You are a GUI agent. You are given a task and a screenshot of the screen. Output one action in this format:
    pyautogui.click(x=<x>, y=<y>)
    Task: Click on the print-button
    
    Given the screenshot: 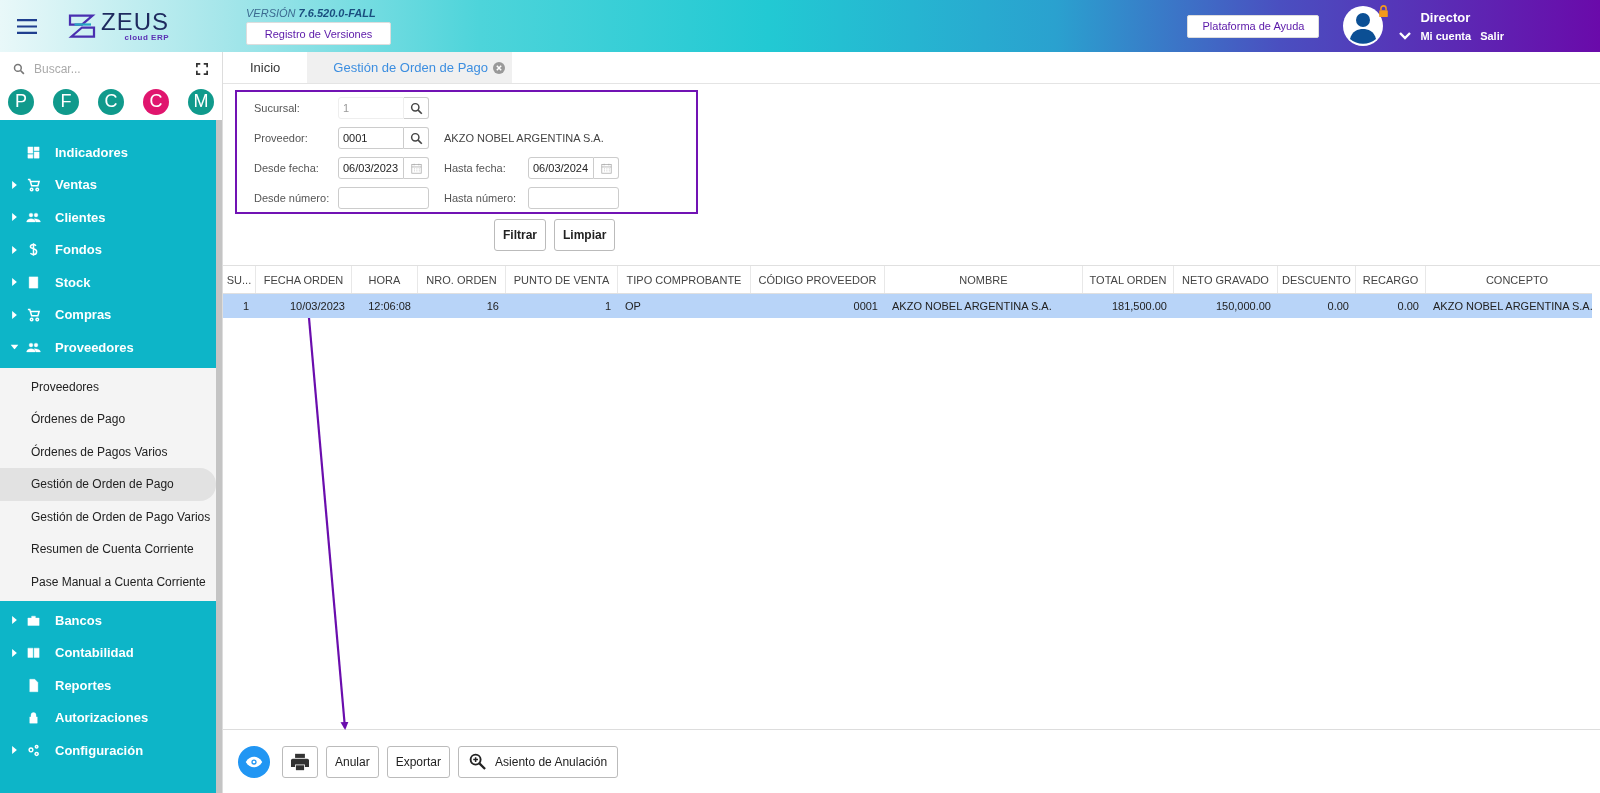 What is the action you would take?
    pyautogui.click(x=300, y=761)
    